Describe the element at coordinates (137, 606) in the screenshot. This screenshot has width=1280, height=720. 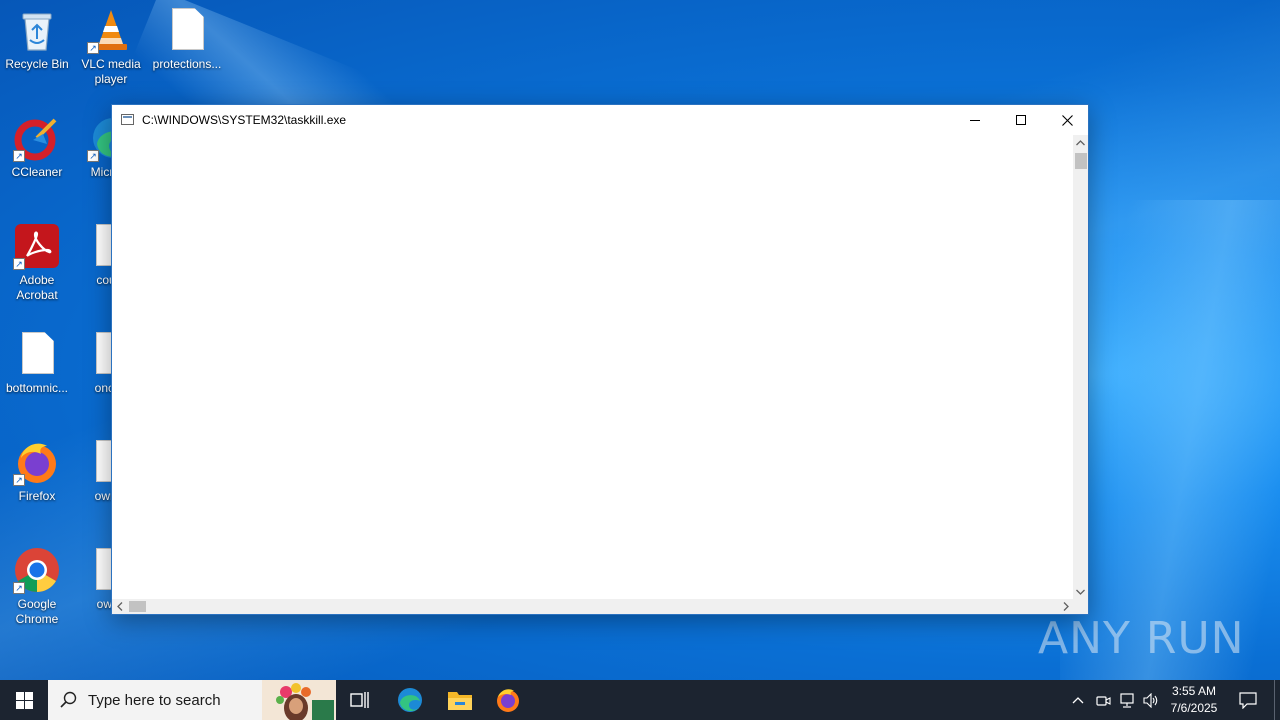
I see `horizontal-scroll-thumb` at that location.